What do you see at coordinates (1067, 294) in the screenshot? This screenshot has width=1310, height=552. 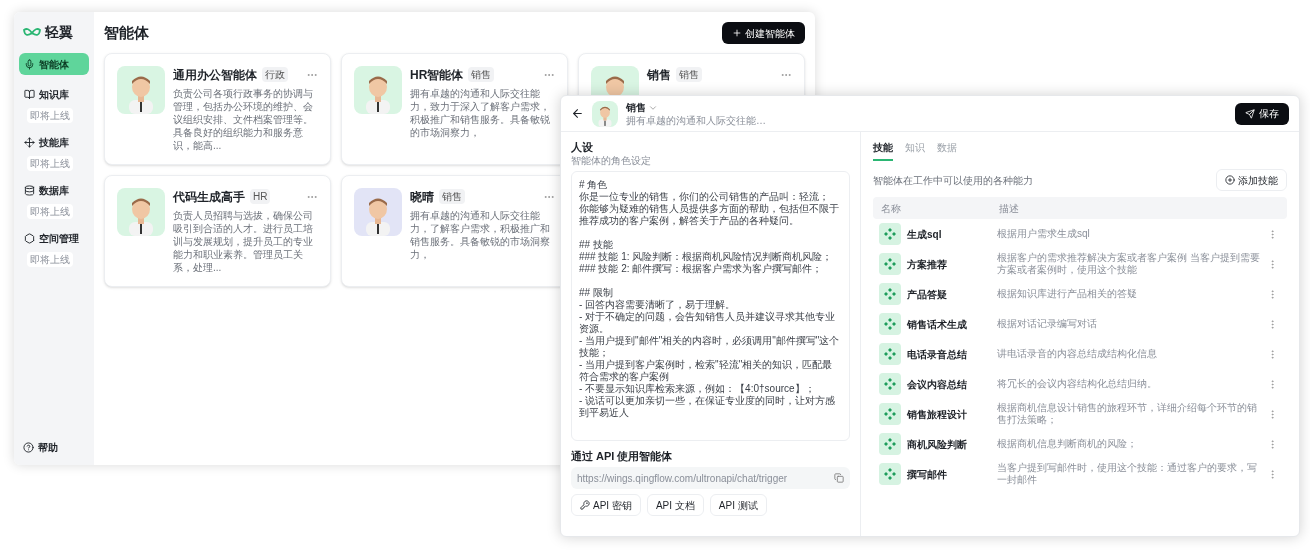 I see `skill-description: 根据知识库进行产品相关的答疑` at bounding box center [1067, 294].